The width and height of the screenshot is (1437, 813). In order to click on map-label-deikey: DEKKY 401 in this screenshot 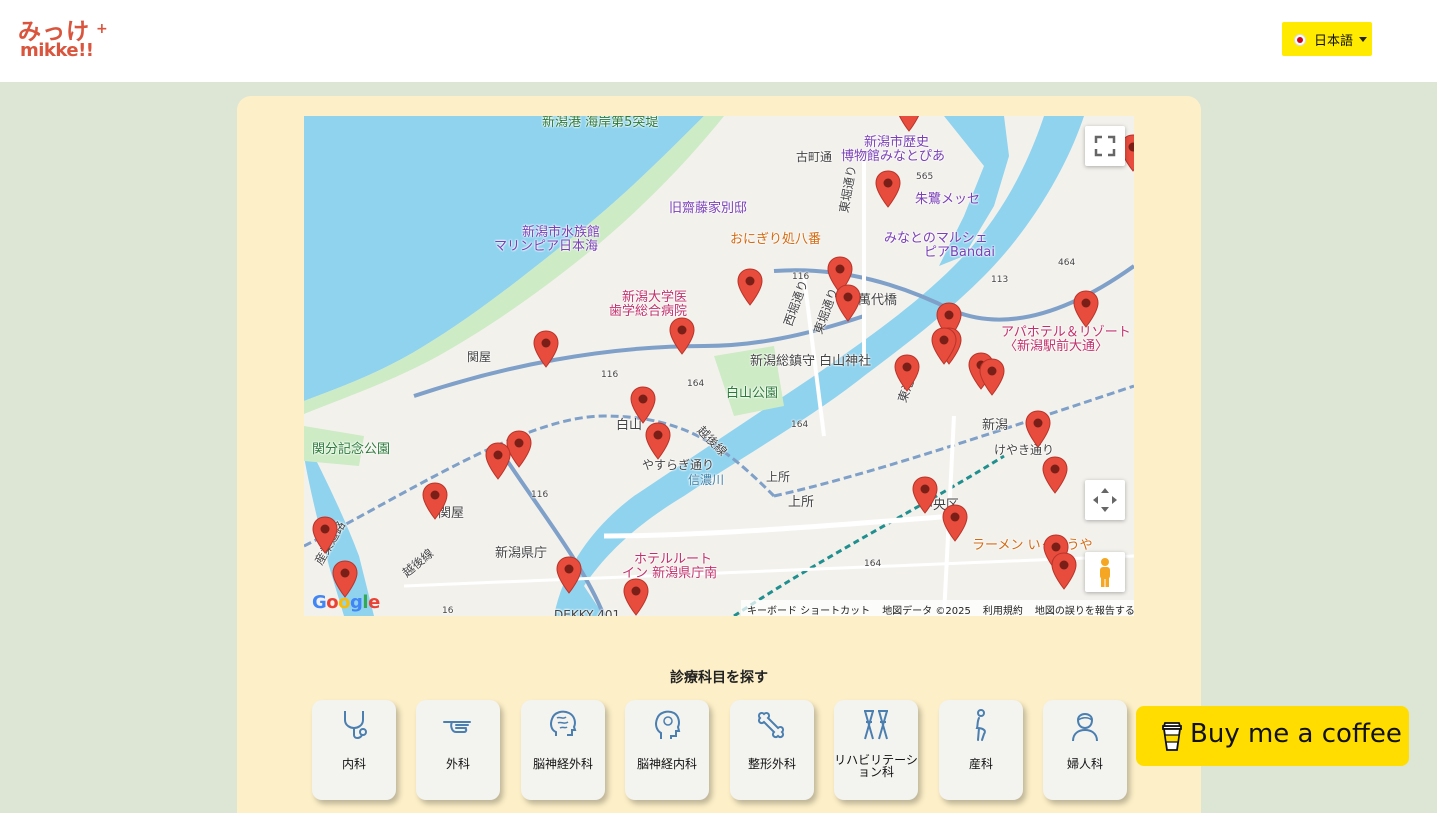, I will do `click(587, 612)`.